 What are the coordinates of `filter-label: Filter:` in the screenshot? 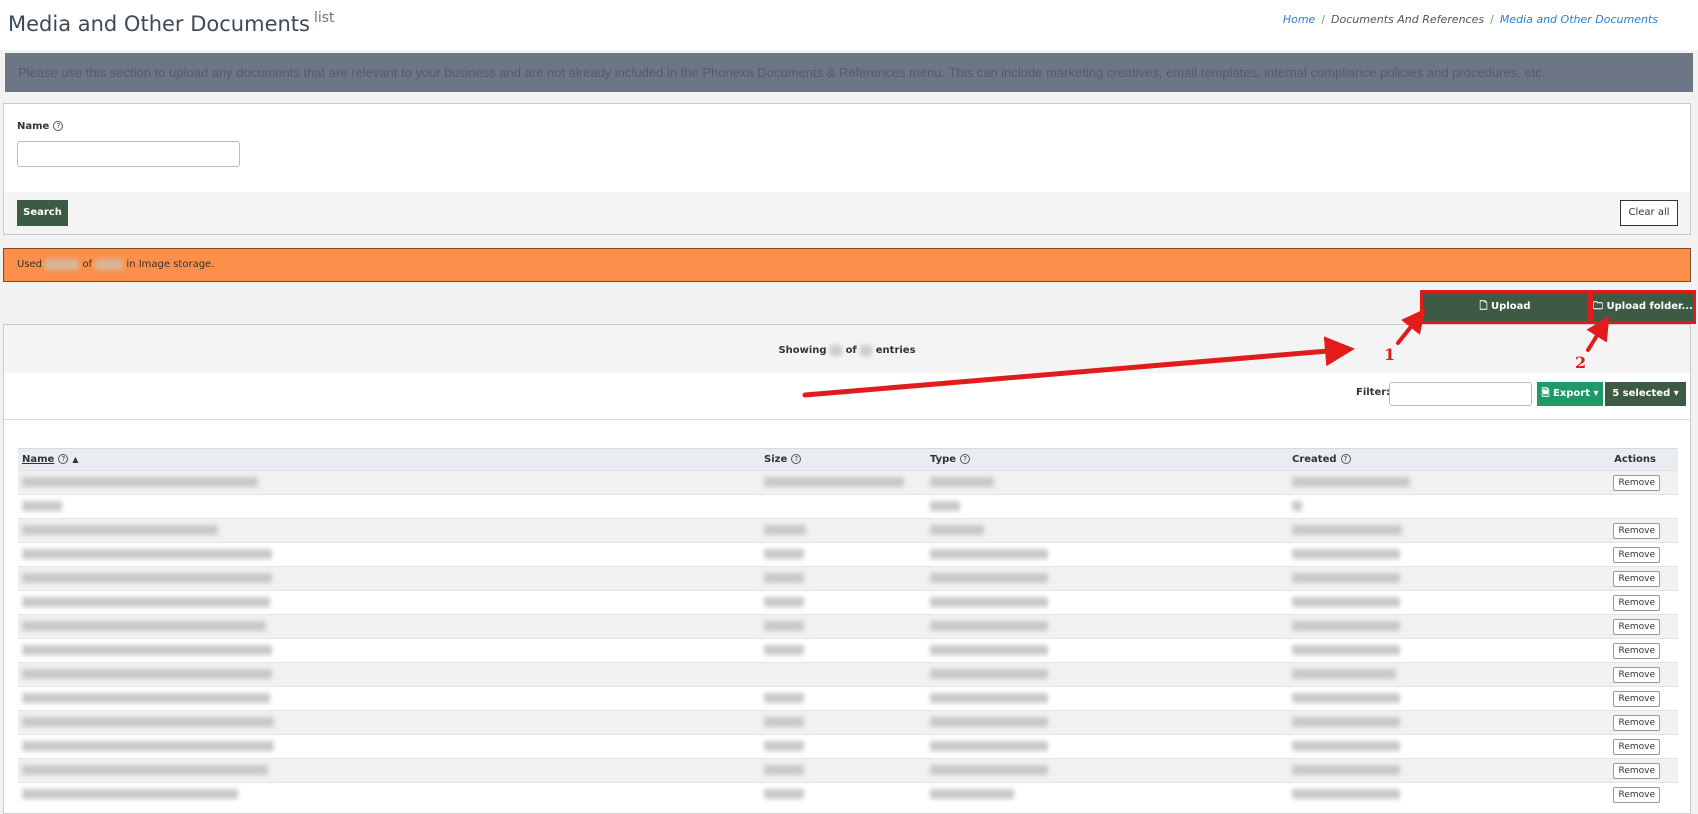 It's located at (1373, 392).